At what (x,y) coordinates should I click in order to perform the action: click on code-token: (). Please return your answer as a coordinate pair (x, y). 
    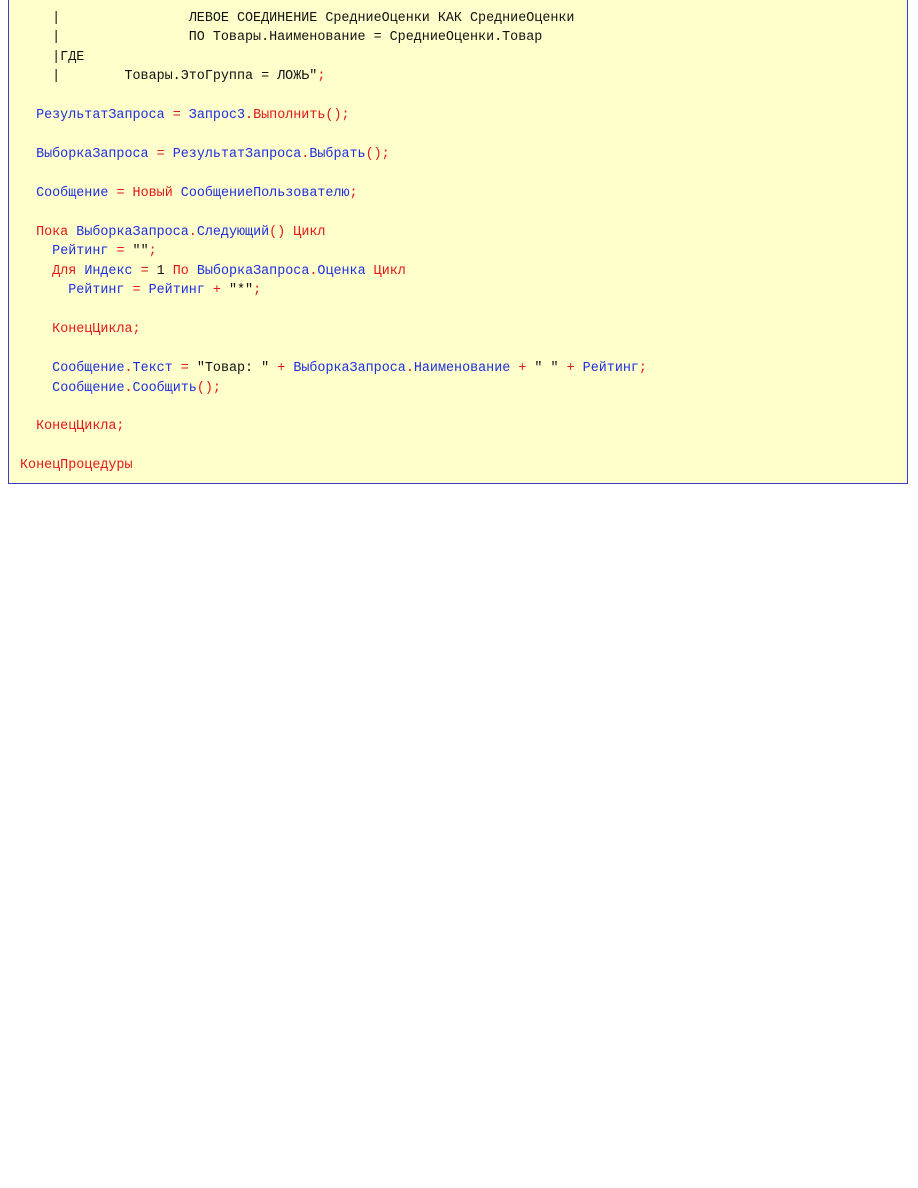
    Looking at the image, I should click on (277, 232).